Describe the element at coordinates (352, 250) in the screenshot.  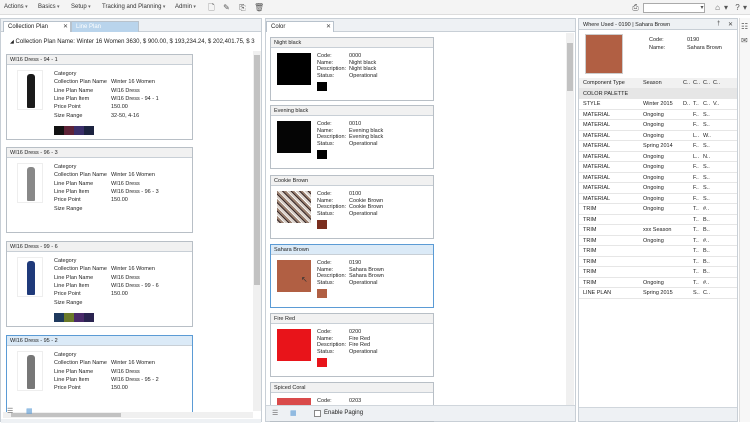
I see `card-title: Sahara Brown` at that location.